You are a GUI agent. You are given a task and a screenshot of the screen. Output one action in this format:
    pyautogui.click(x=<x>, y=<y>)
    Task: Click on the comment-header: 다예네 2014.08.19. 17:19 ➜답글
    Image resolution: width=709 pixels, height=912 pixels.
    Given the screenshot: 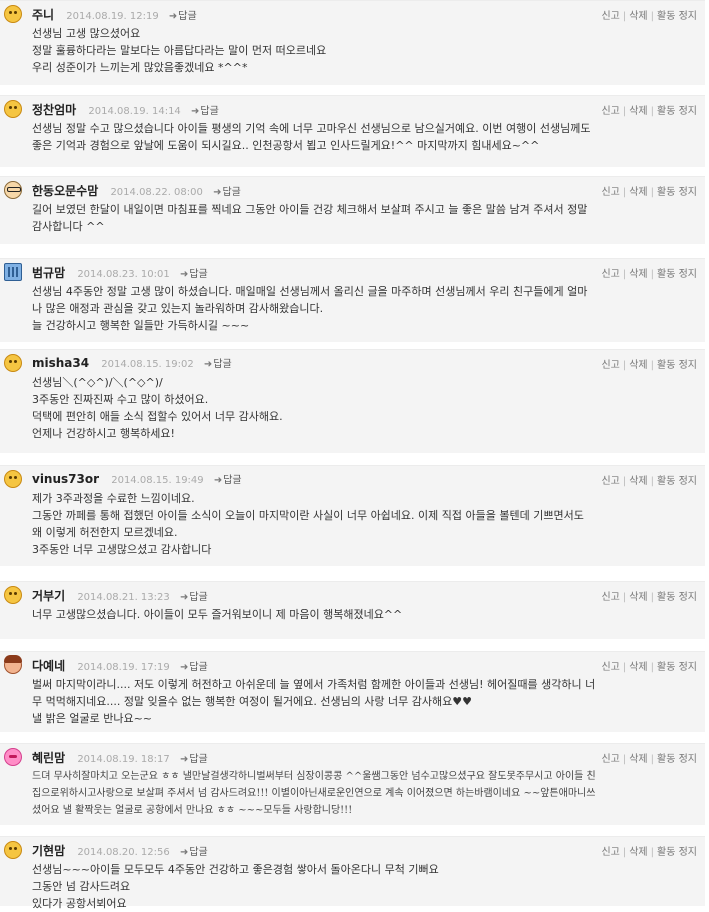 What is the action you would take?
    pyautogui.click(x=120, y=665)
    